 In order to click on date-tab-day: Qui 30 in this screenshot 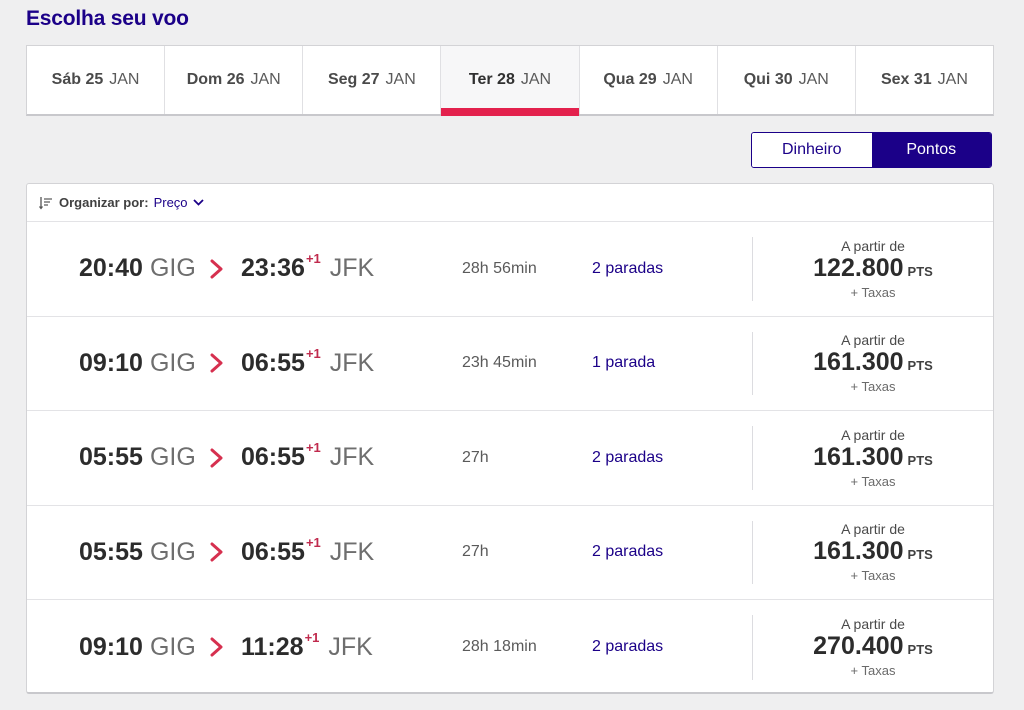, I will do `click(768, 79)`.